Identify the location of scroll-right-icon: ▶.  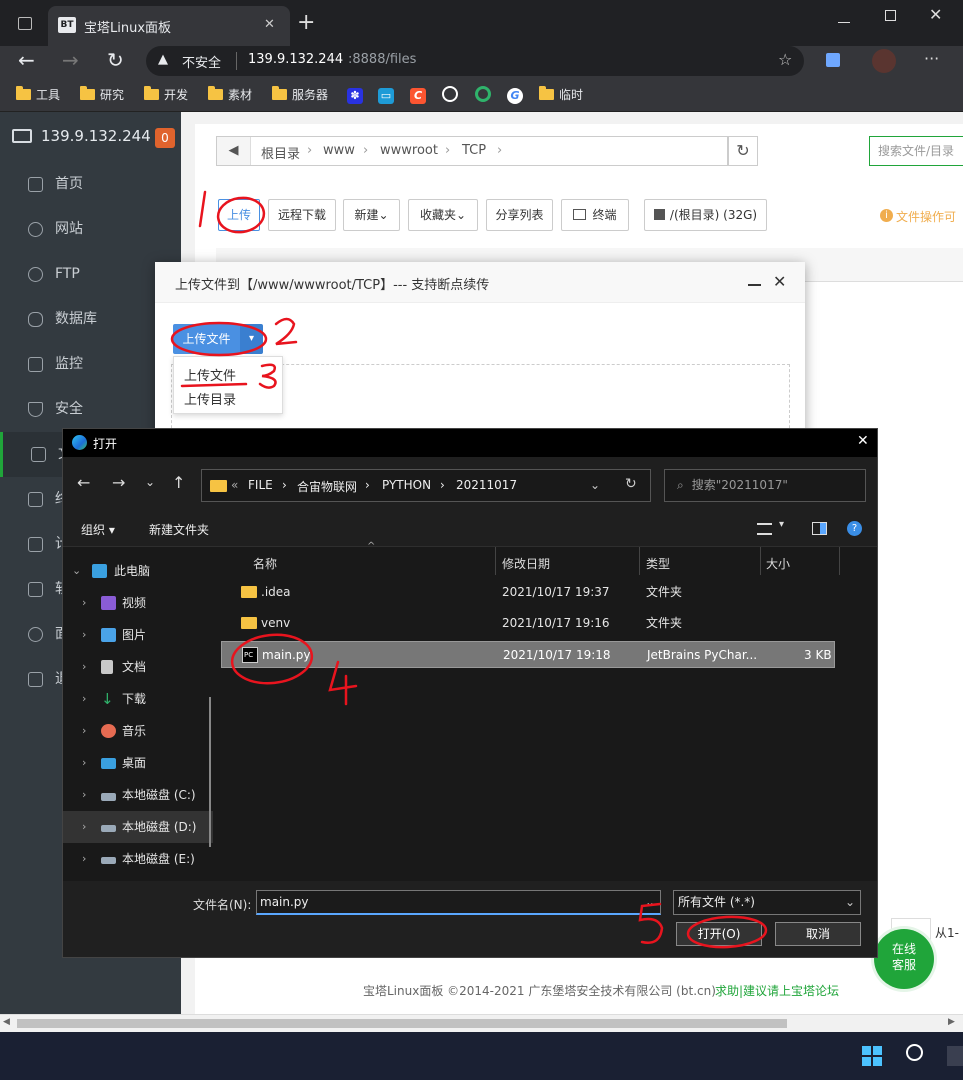
(951, 1022).